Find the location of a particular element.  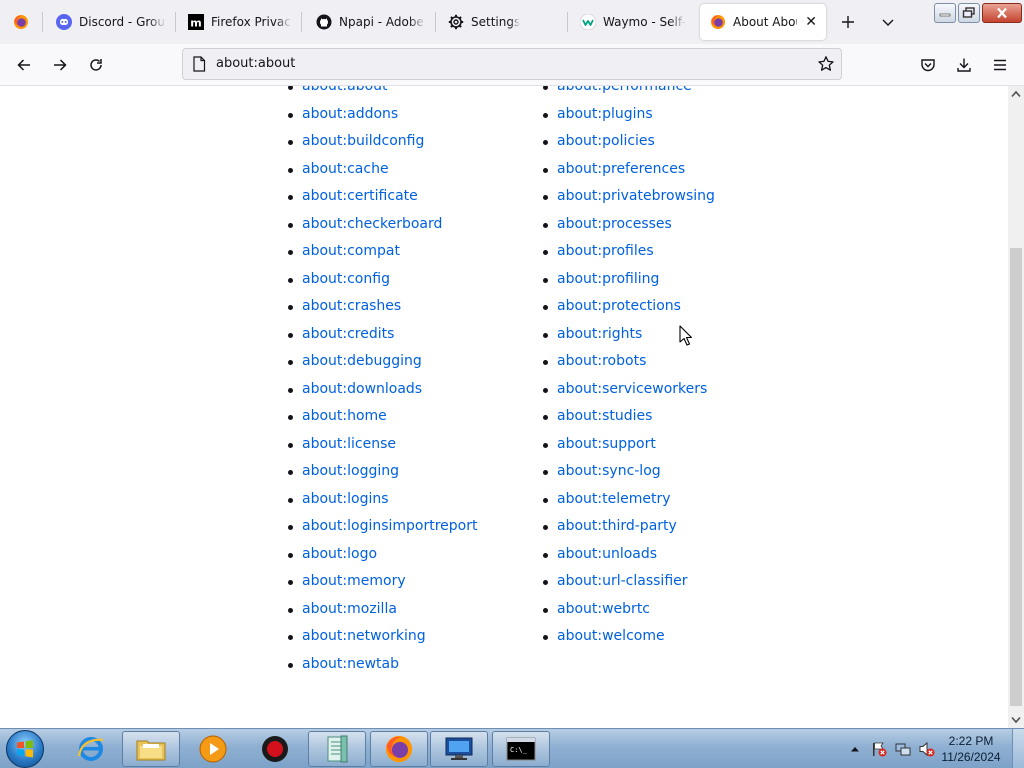

about-page-link: about:plugins is located at coordinates (605, 114).